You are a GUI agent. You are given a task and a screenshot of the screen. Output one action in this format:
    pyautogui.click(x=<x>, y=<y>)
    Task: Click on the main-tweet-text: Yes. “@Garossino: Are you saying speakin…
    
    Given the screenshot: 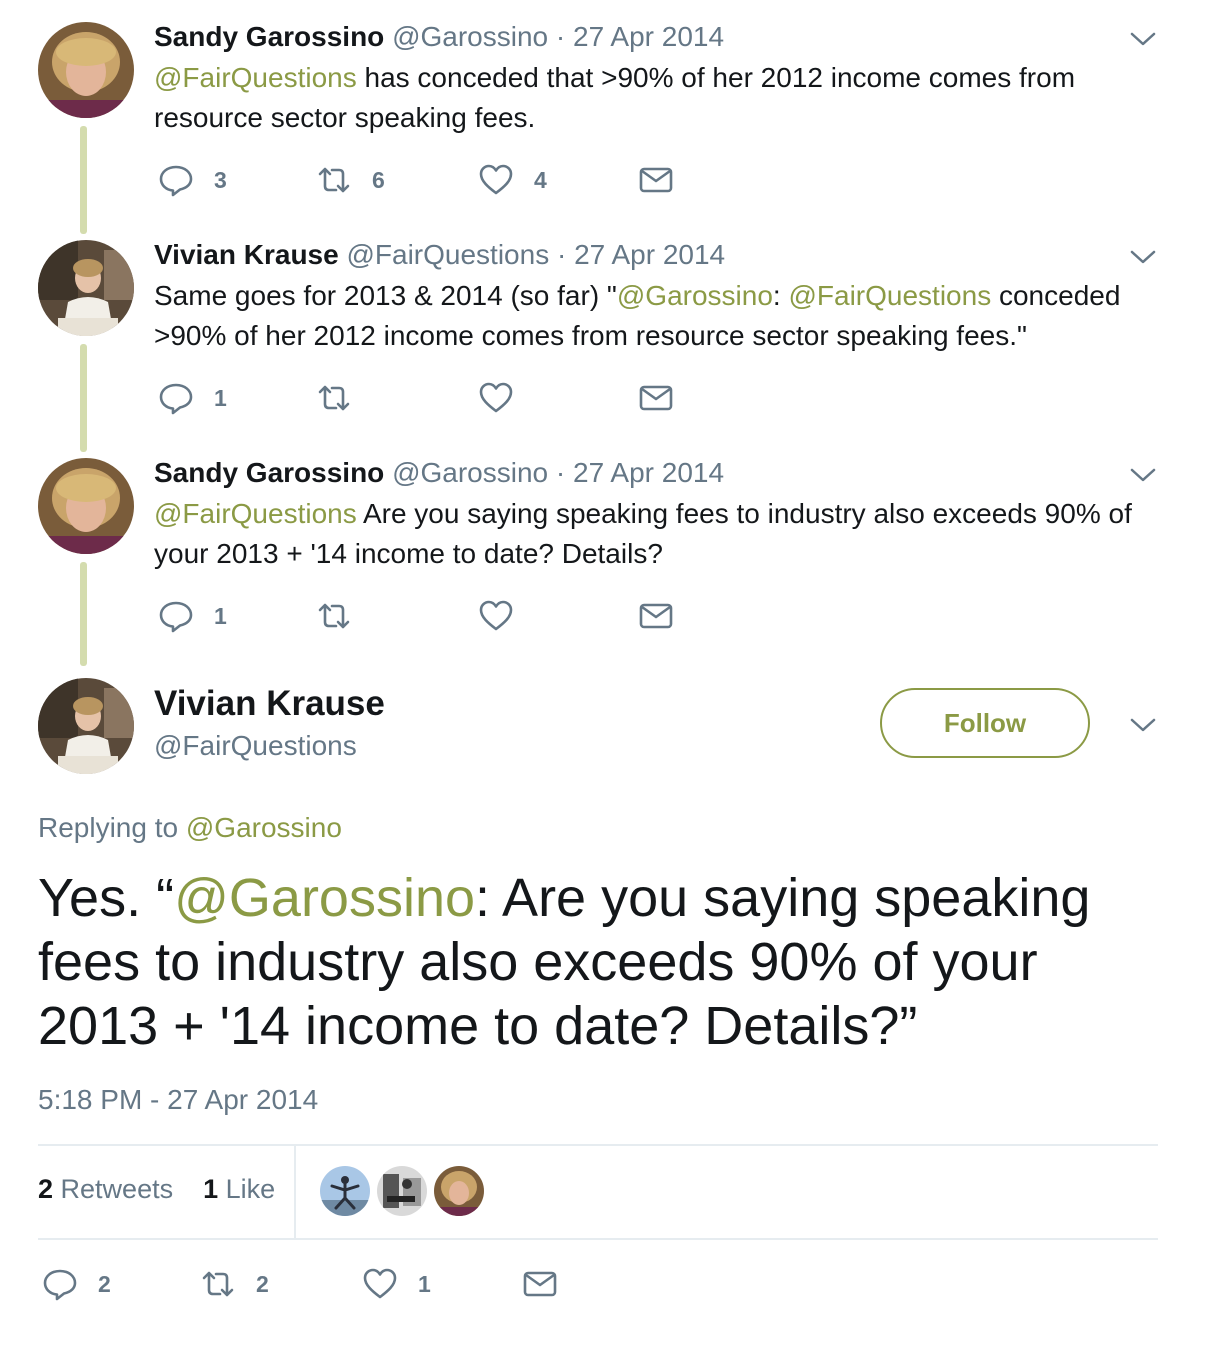 What is the action you would take?
    pyautogui.click(x=603, y=962)
    